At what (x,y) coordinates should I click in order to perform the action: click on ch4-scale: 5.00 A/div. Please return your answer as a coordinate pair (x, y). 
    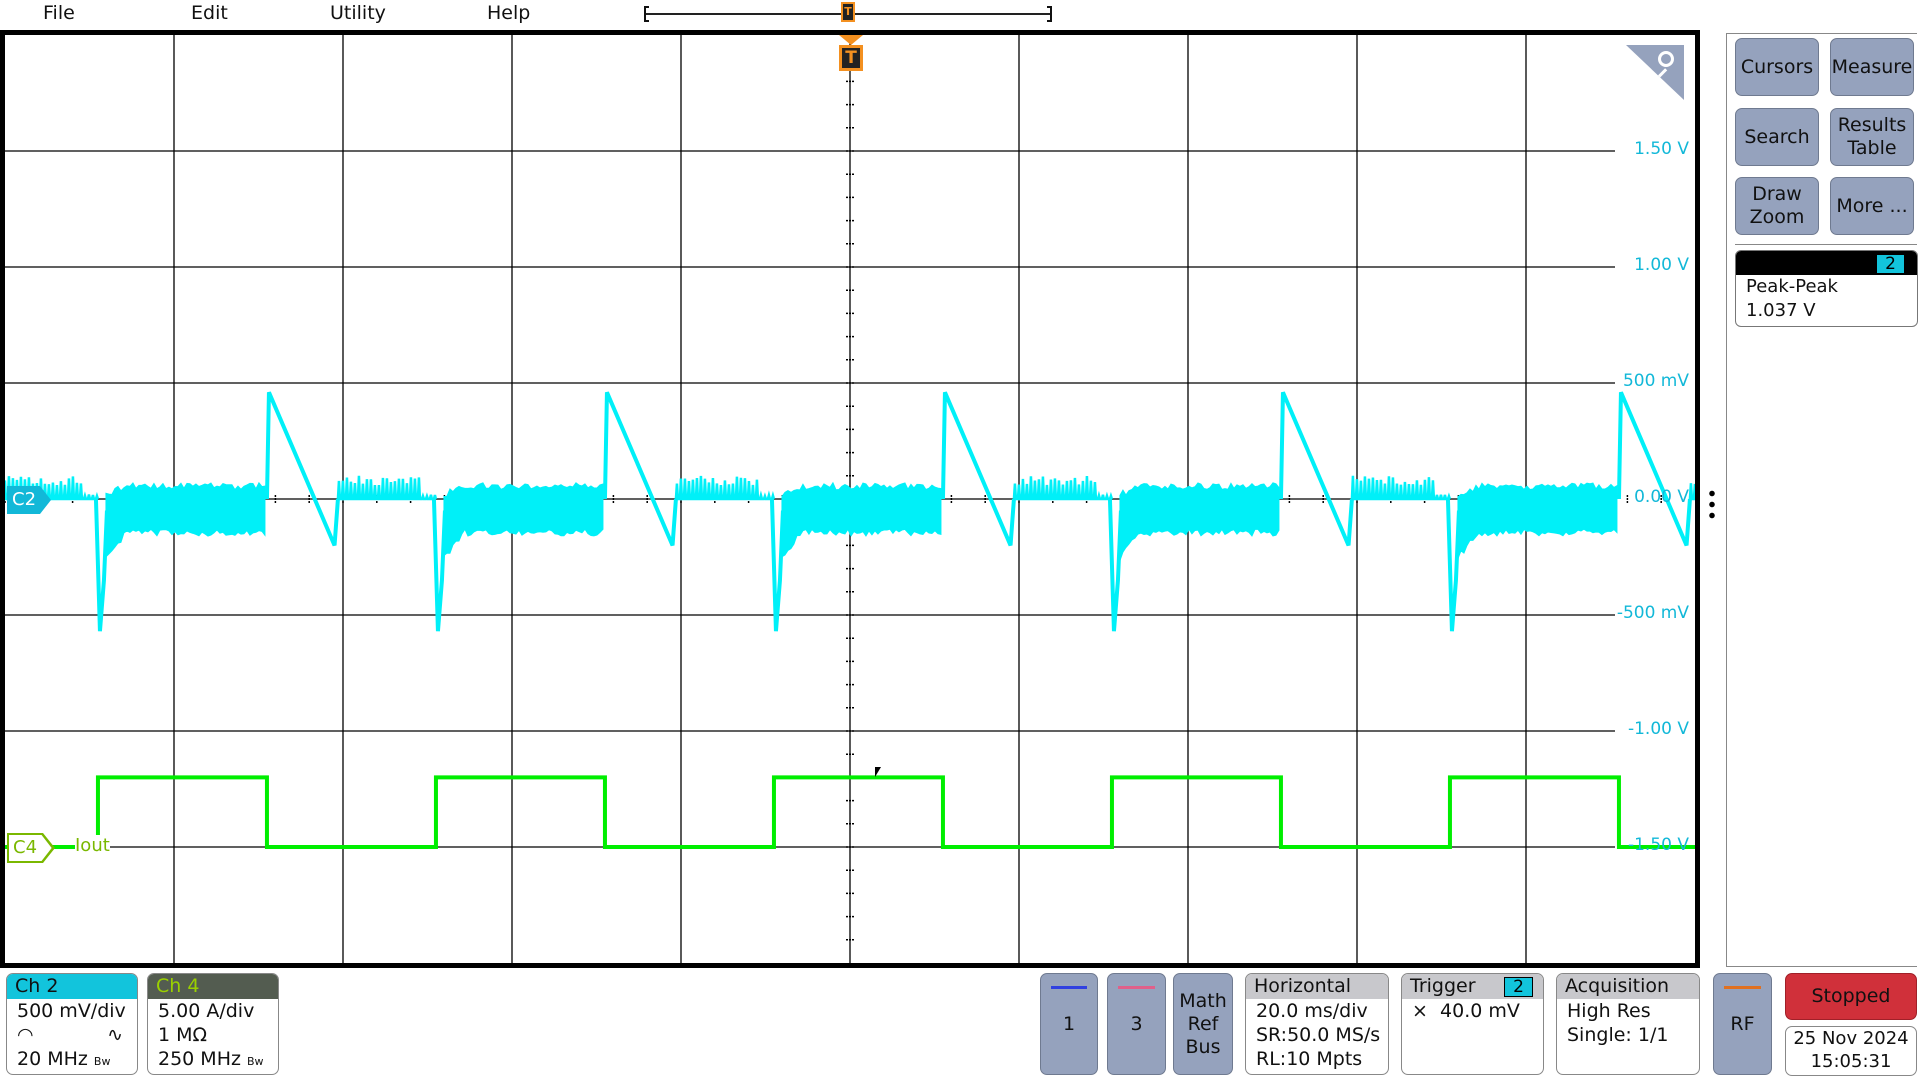
    Looking at the image, I should click on (206, 1011).